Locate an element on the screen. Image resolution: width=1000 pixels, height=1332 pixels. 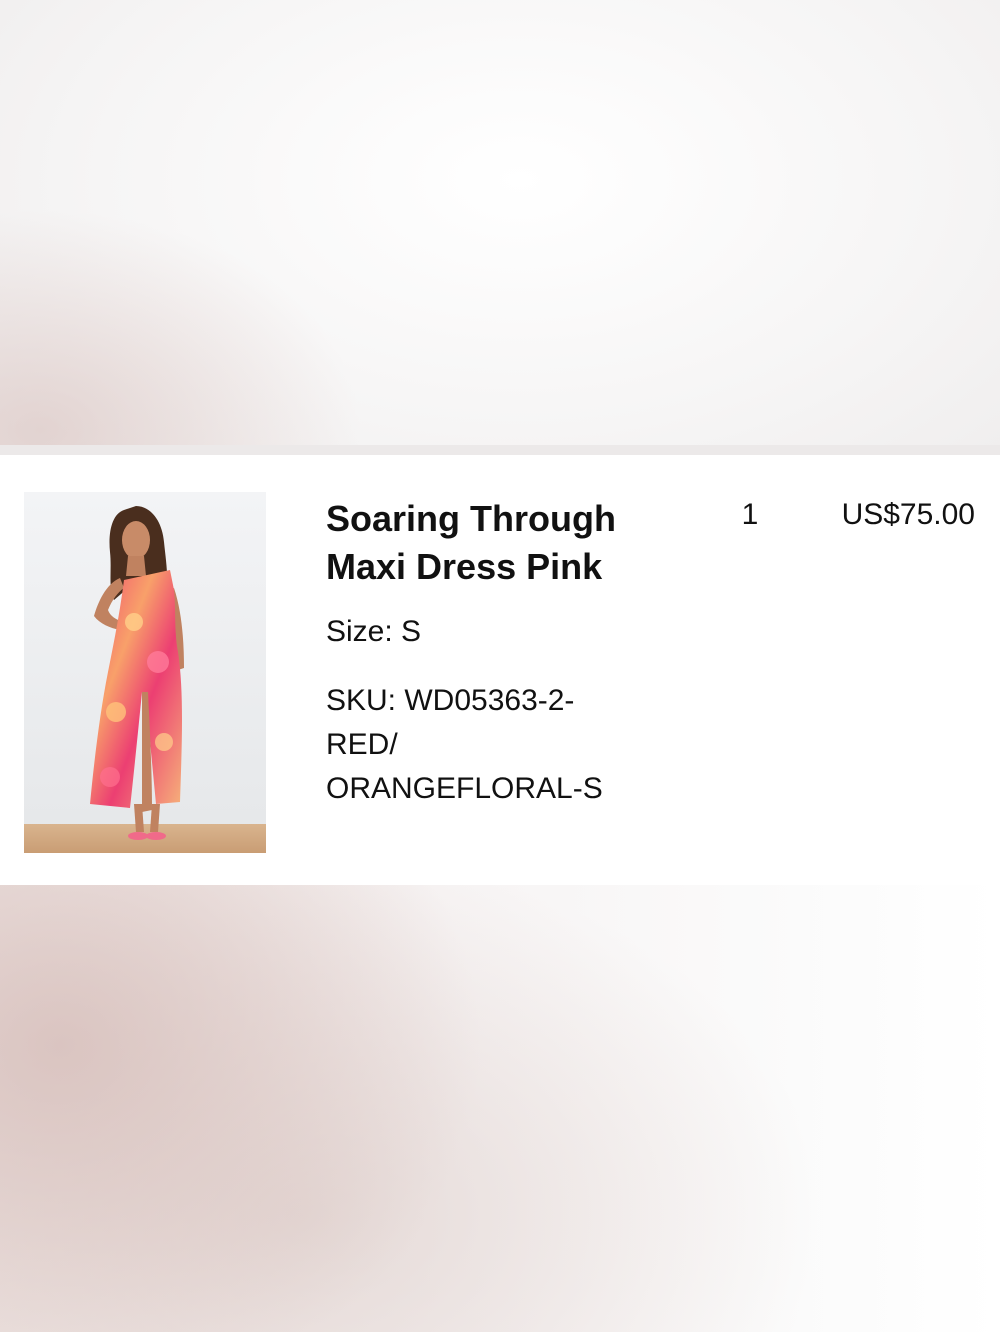
sku-line: ORANGEFLORAL-S is located at coordinates (464, 788).